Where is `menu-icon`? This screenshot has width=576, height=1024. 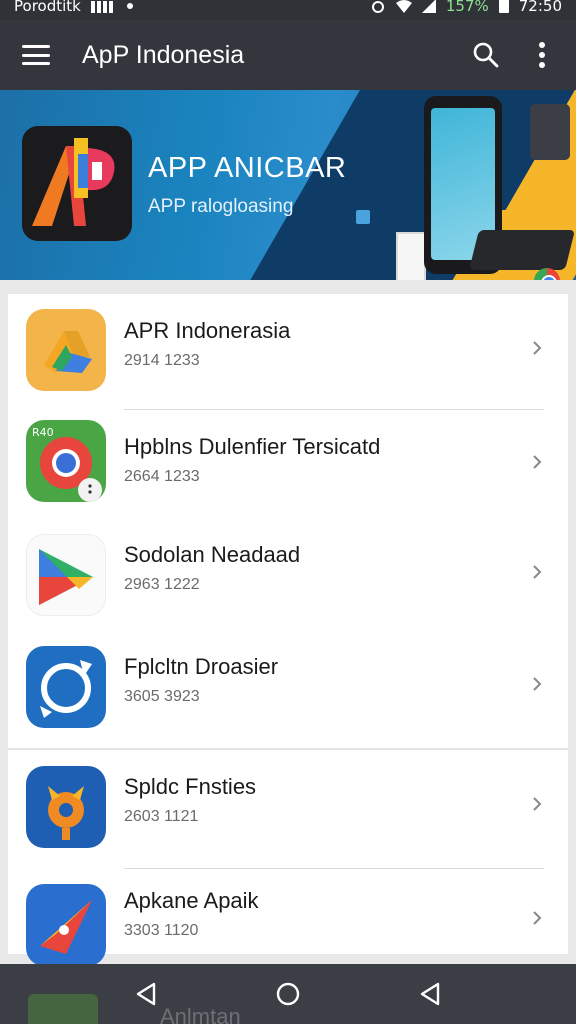
menu-icon is located at coordinates (36, 55).